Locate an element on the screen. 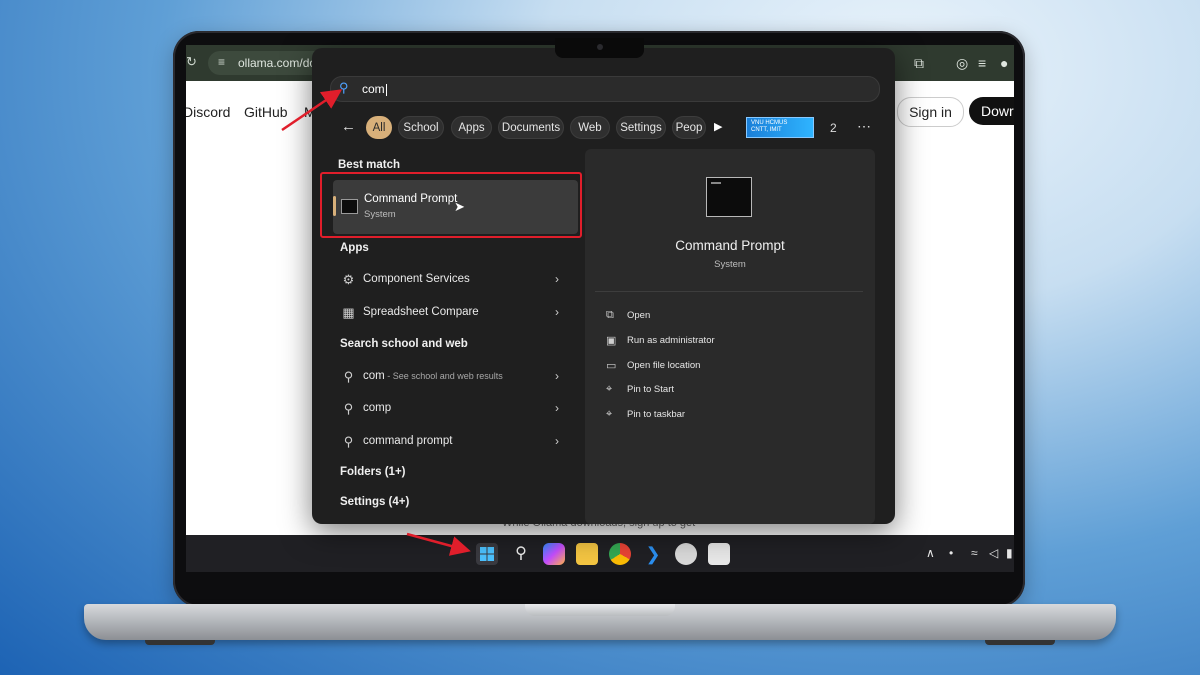 The image size is (1200, 675). filter-chip-people: Peop is located at coordinates (689, 127).